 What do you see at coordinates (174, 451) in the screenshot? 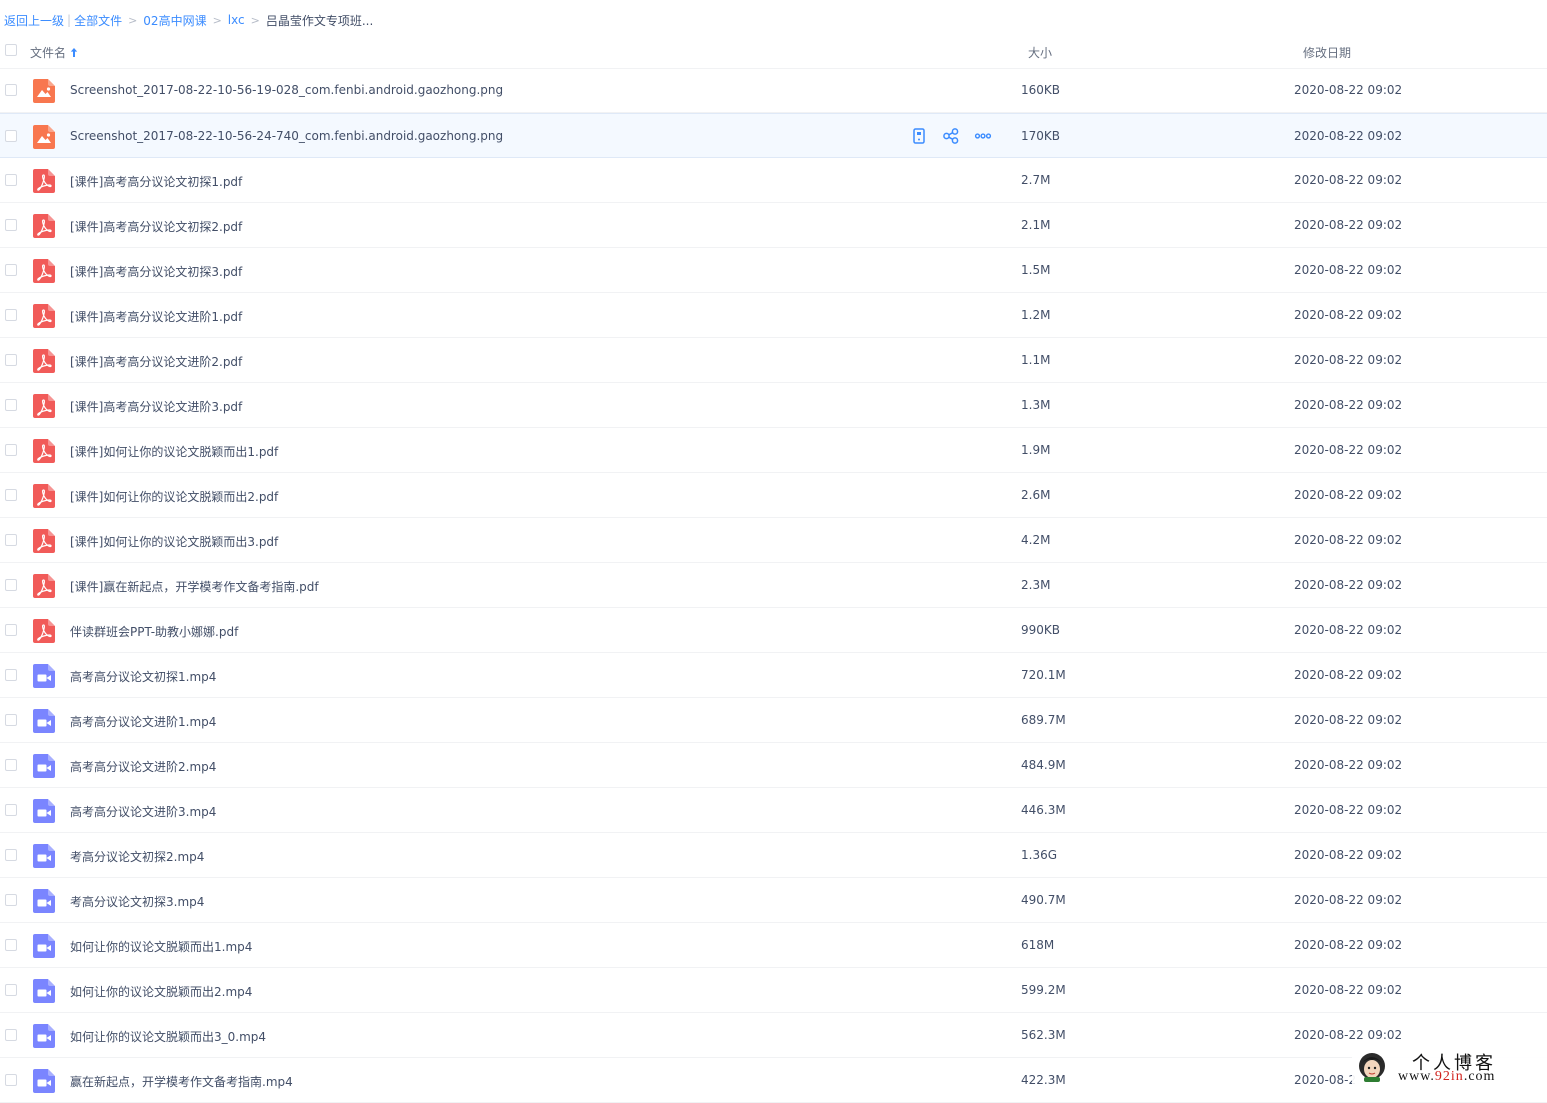
I see `file-name-link: [课件]如何让你的议论文脱颖而出1.pdf` at bounding box center [174, 451].